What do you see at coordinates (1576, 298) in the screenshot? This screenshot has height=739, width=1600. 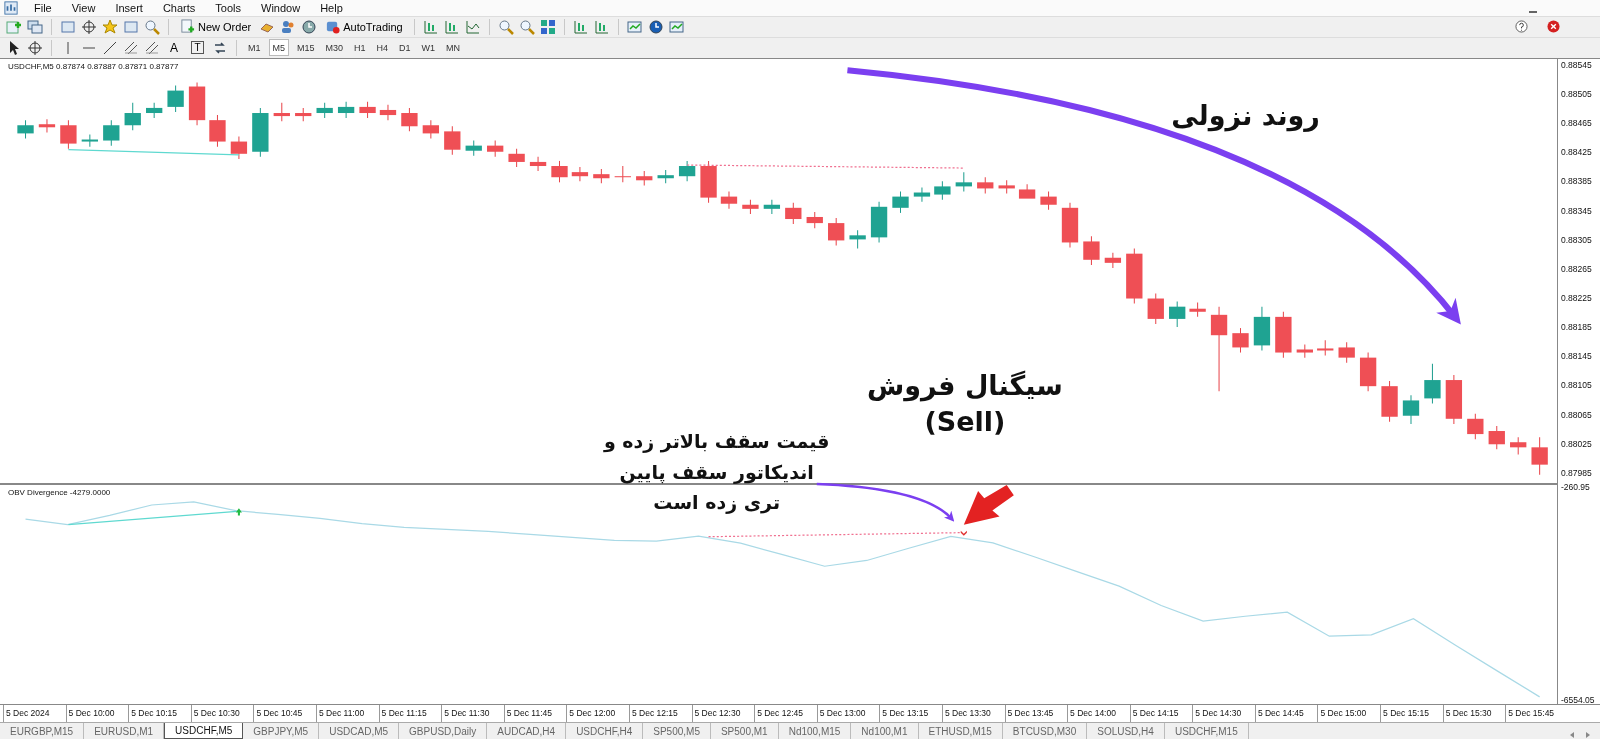 I see `price-label: 0.88225` at bounding box center [1576, 298].